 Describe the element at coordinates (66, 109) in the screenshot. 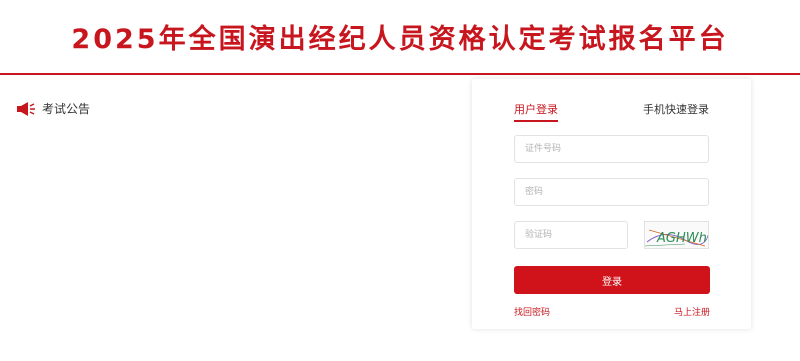

I see `notice-title: 考试公告` at that location.